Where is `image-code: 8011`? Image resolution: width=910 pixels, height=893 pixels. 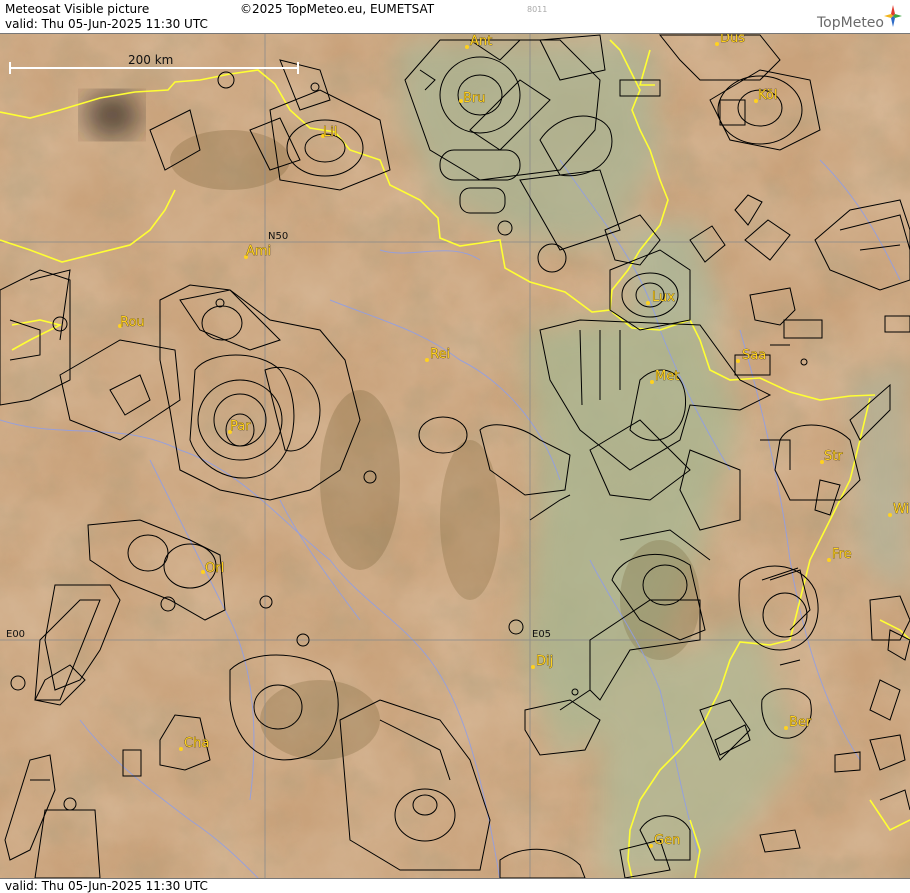
image-code: 8011 is located at coordinates (537, 9).